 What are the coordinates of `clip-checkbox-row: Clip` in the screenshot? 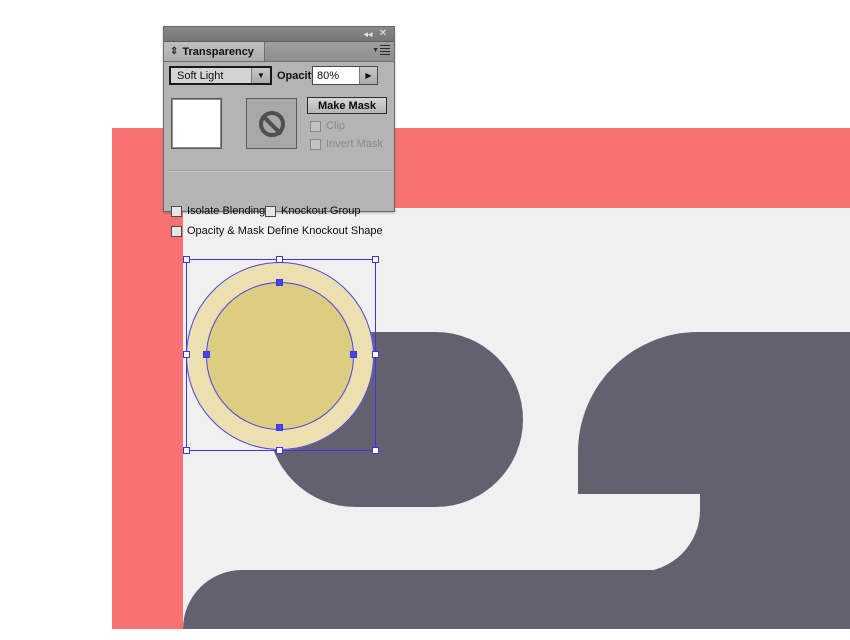 It's located at (327, 126).